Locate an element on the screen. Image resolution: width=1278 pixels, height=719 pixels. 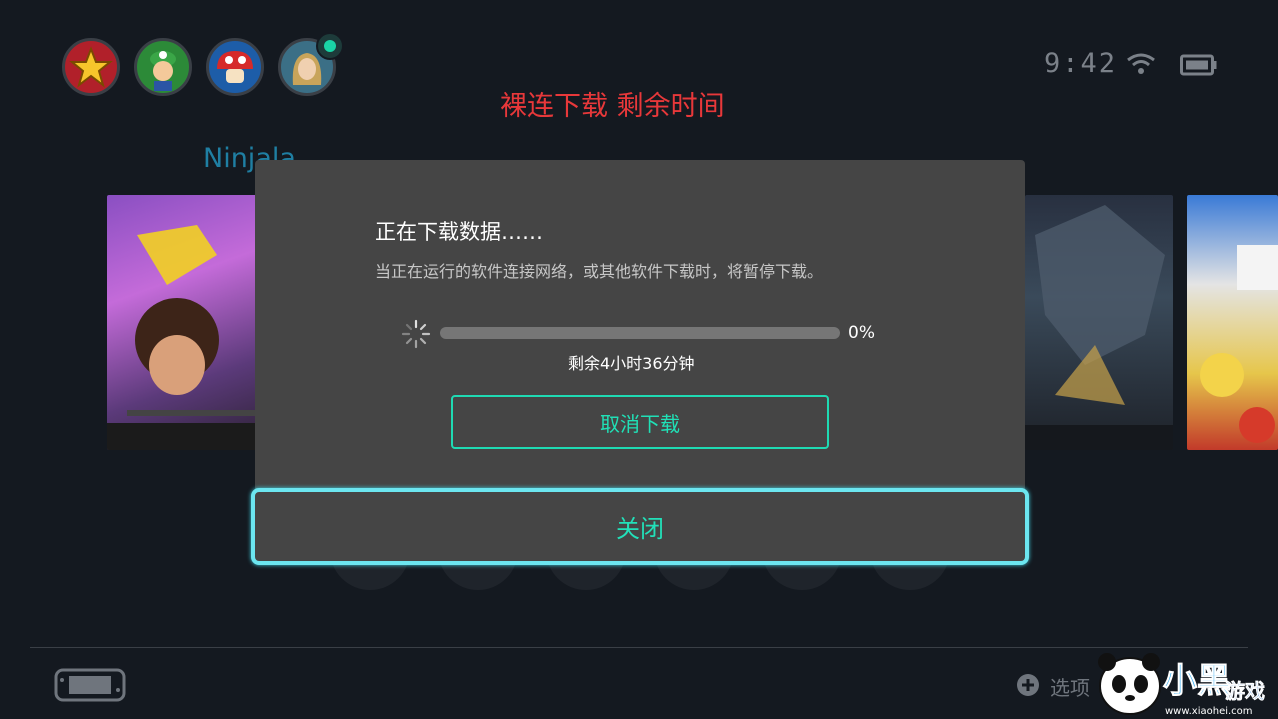
game-tile-ninjala is located at coordinates (187, 322).